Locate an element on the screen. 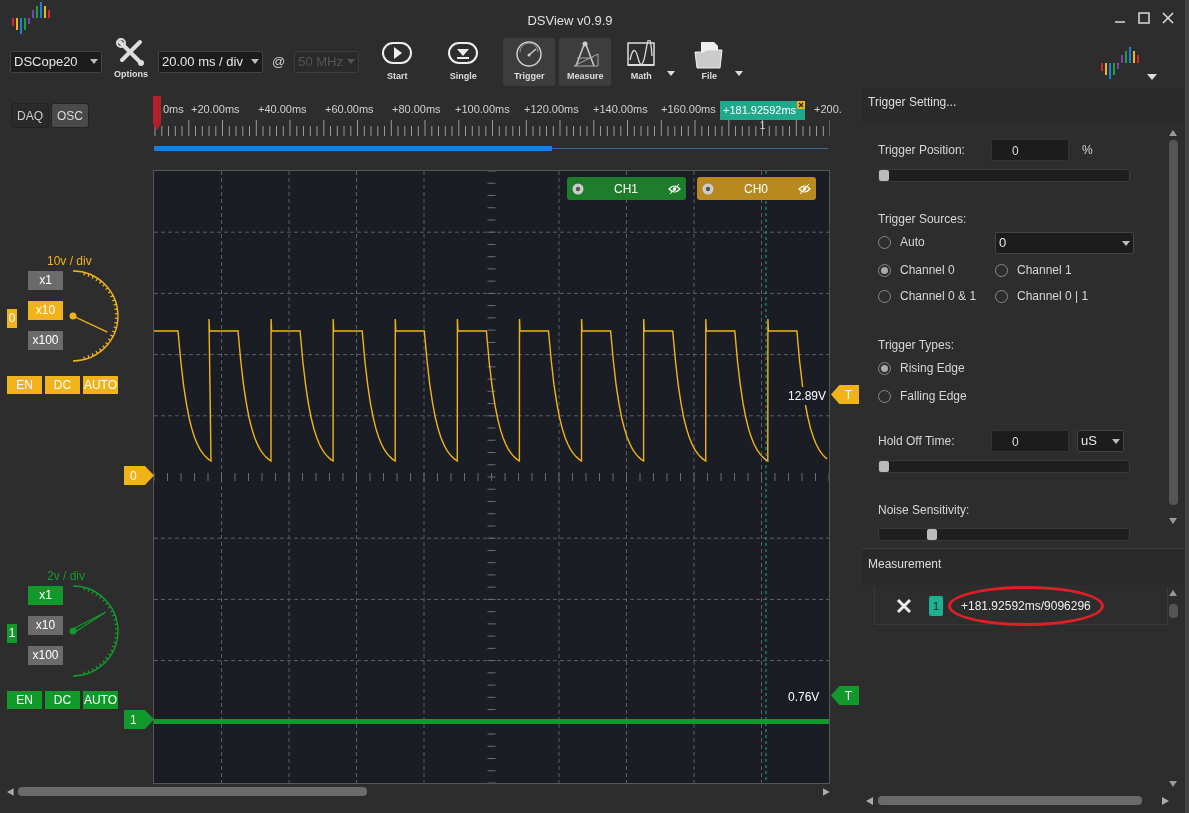 This screenshot has width=1189, height=813. channel-option-button: EN is located at coordinates (24, 700).